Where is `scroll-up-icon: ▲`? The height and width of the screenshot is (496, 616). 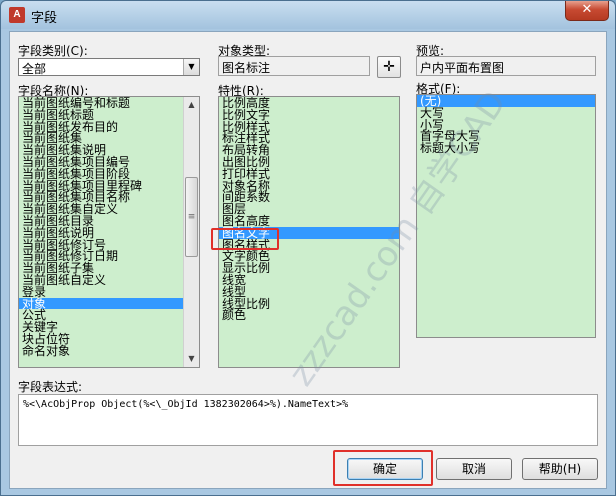 scroll-up-icon: ▲ is located at coordinates (191, 105).